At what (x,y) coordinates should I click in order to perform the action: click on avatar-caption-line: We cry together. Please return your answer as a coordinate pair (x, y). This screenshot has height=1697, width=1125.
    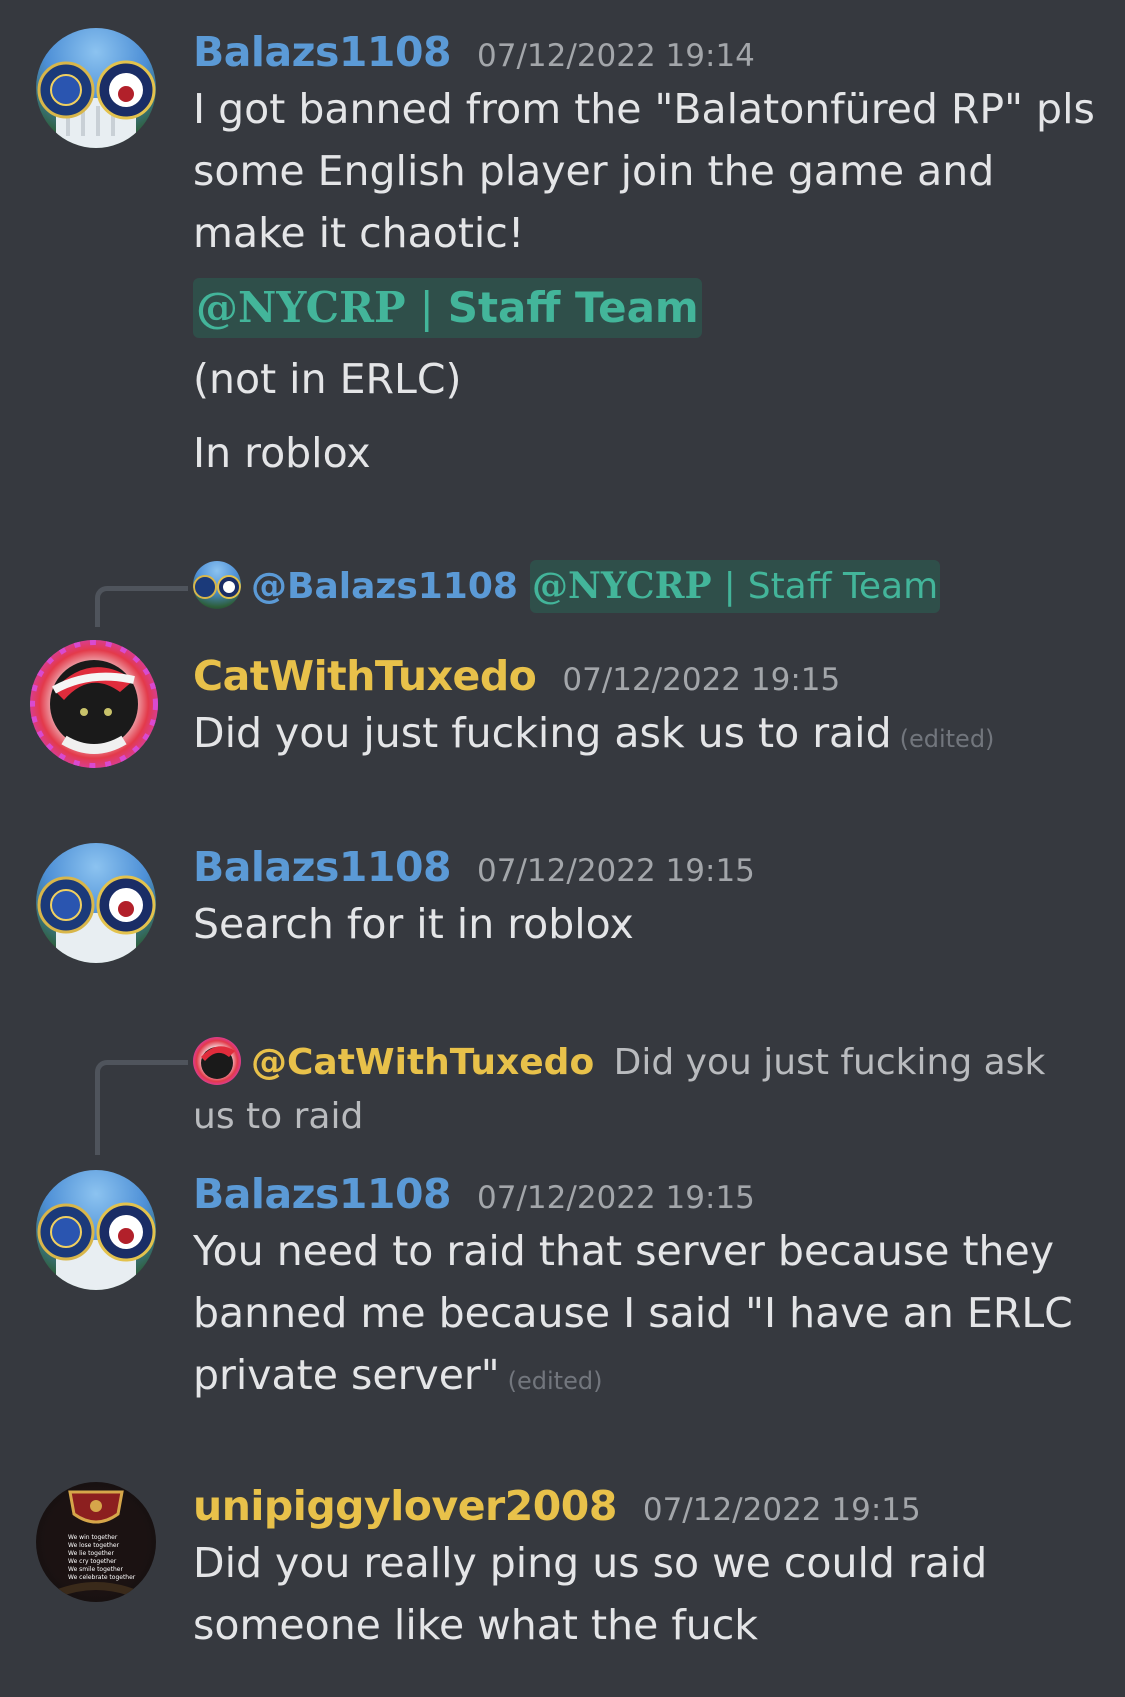
    Looking at the image, I should click on (92, 1561).